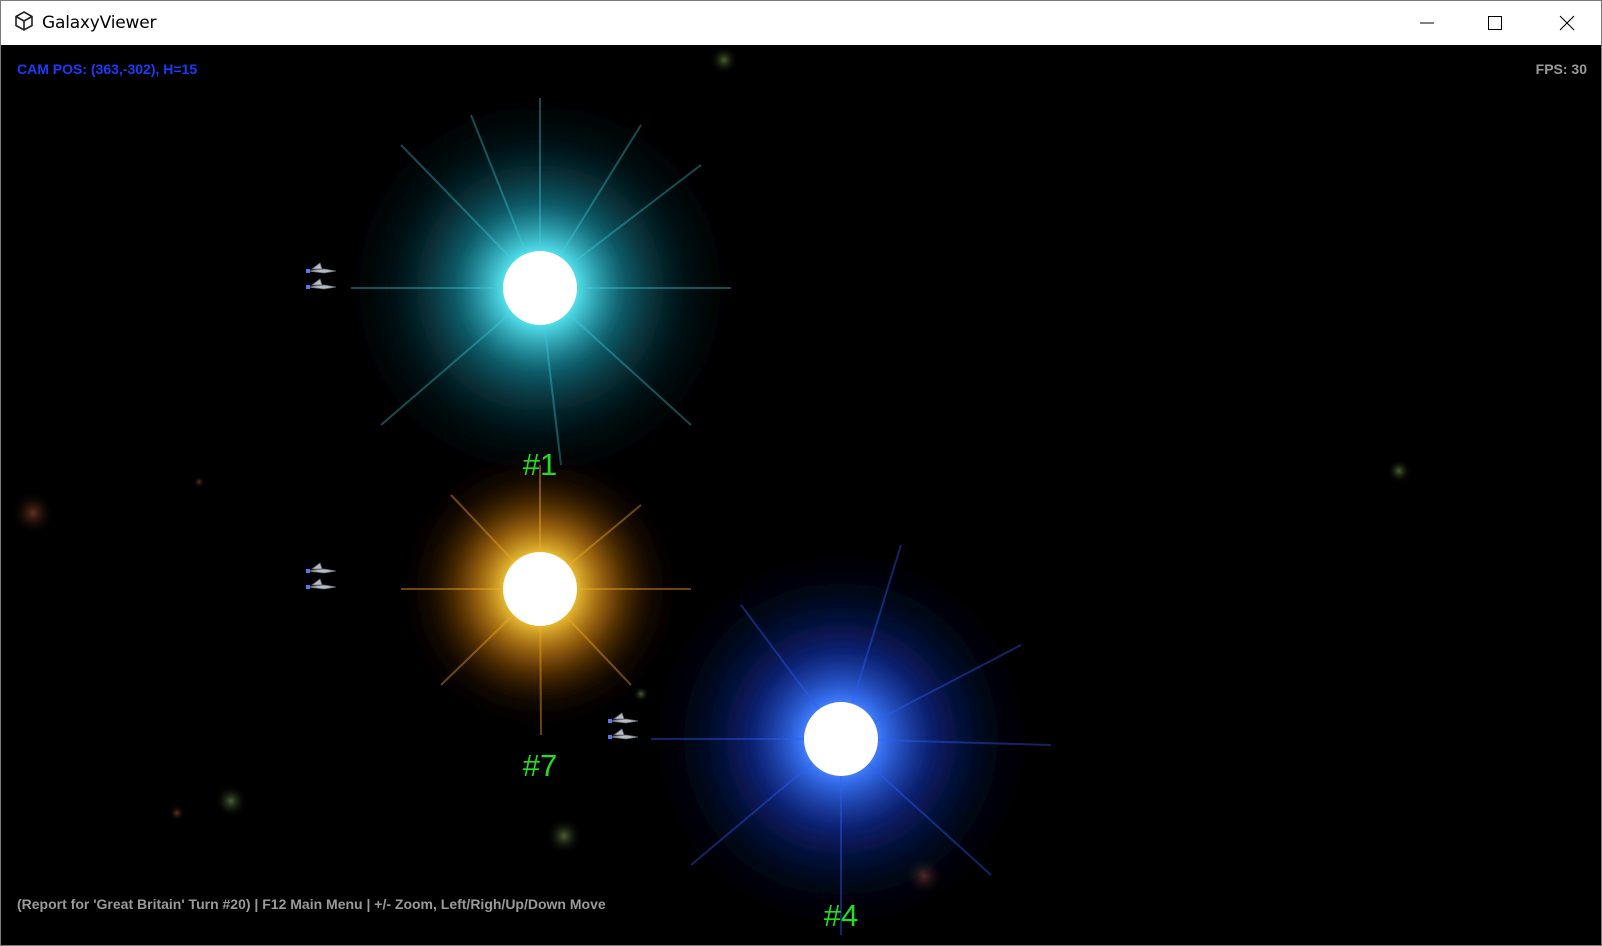 This screenshot has height=946, width=1602. I want to click on minimize-button, so click(1427, 23).